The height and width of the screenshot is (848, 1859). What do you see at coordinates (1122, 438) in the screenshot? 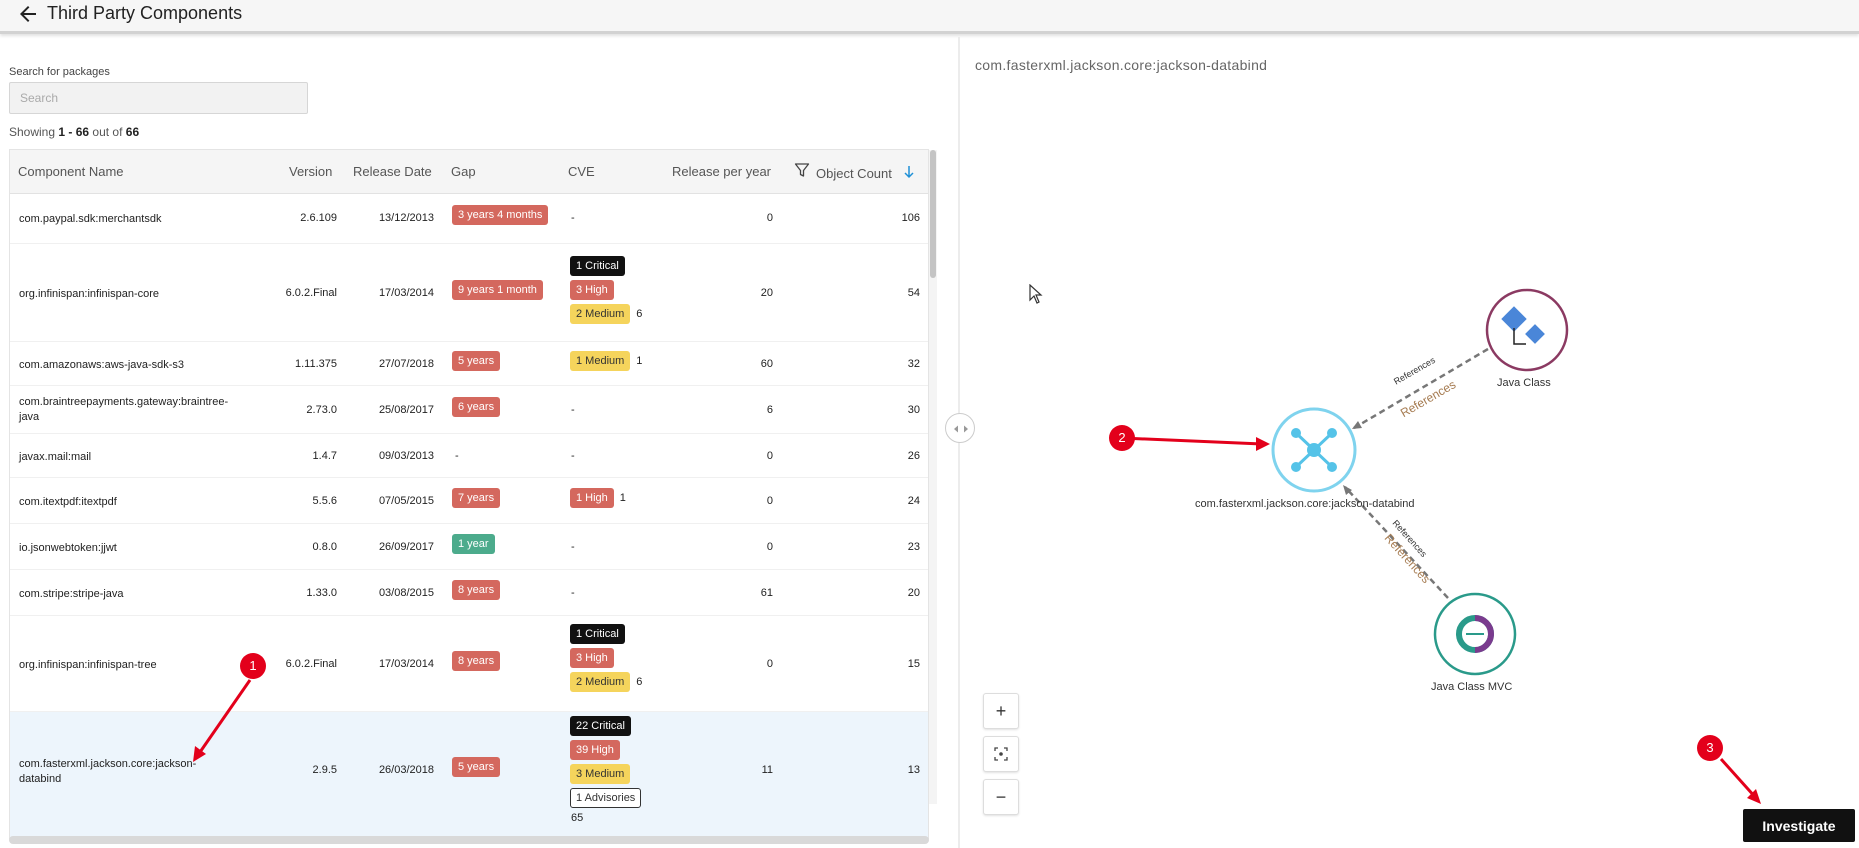
I see `annotation-callout-2: 2` at bounding box center [1122, 438].